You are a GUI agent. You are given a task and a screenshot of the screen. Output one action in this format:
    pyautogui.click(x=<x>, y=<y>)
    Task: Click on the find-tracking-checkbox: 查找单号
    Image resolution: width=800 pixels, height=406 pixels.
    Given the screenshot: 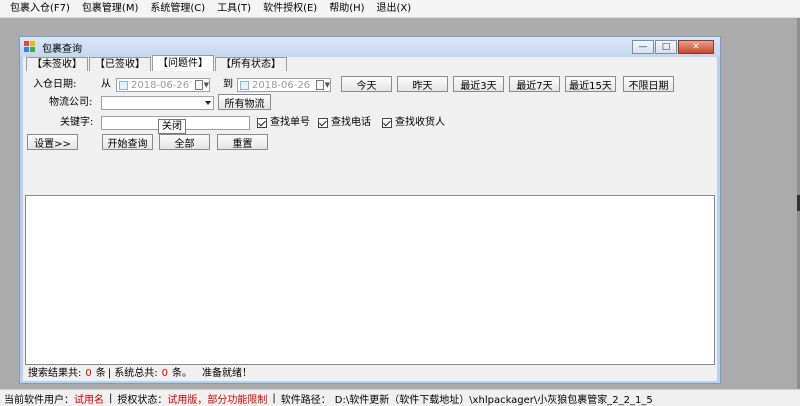 What is the action you would take?
    pyautogui.click(x=283, y=123)
    